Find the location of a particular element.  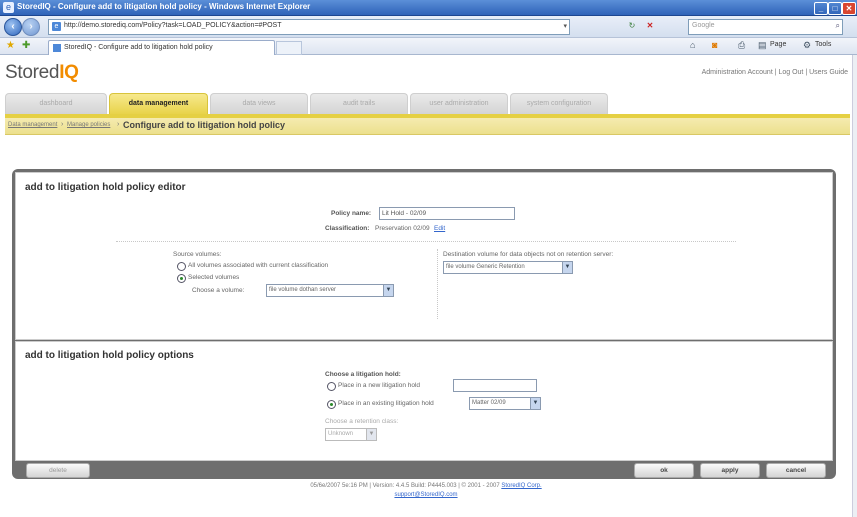

section-divider is located at coordinates (426, 241).